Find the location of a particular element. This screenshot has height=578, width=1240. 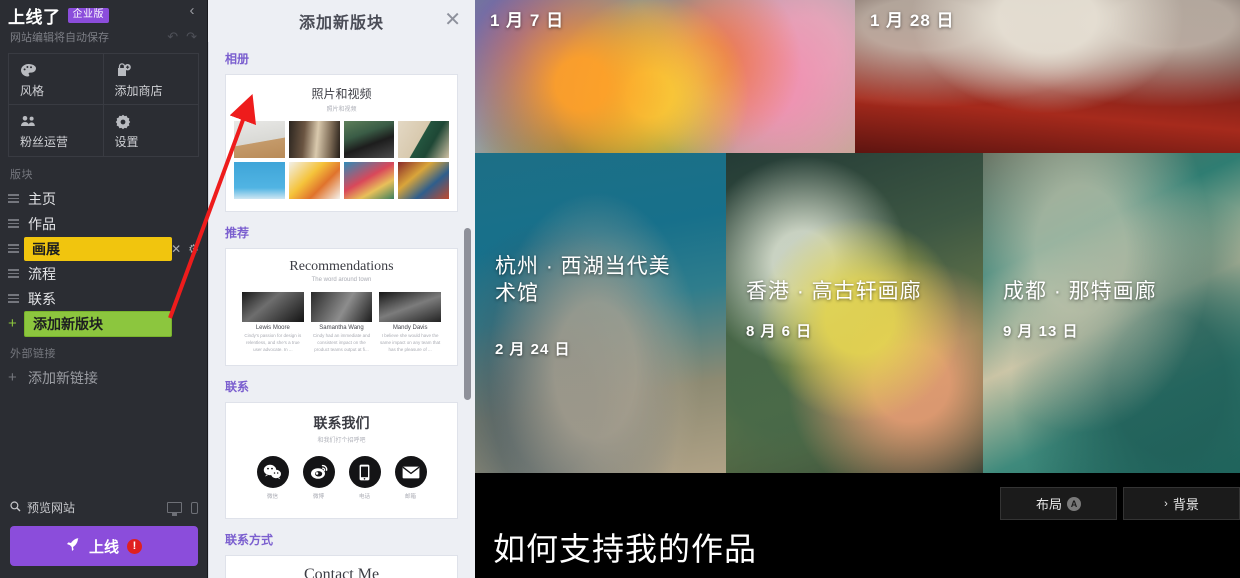

add-section-button: + 添加新版块 is located at coordinates (103, 323).